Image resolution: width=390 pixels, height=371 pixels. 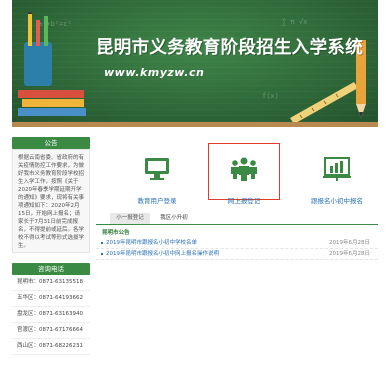 I want to click on tile-education-login: 教育用户登录, so click(x=157, y=174).